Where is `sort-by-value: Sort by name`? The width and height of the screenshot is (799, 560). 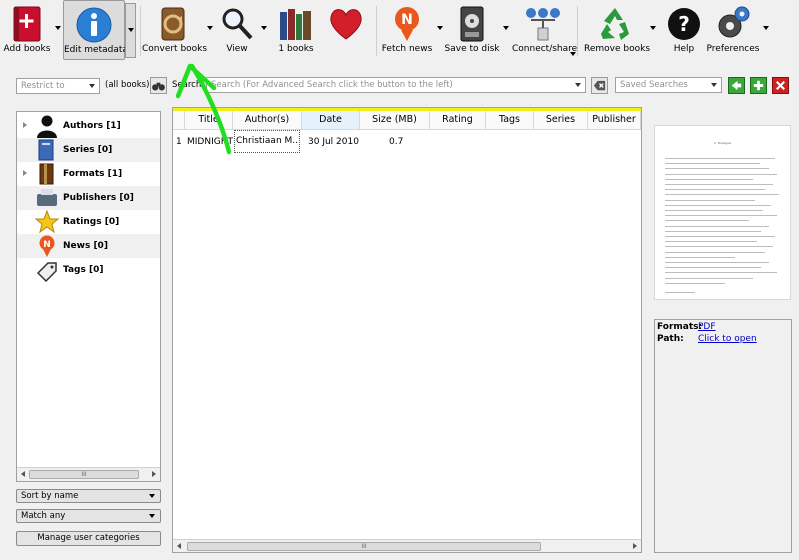
sort-by-value: Sort by name is located at coordinates (50, 496).